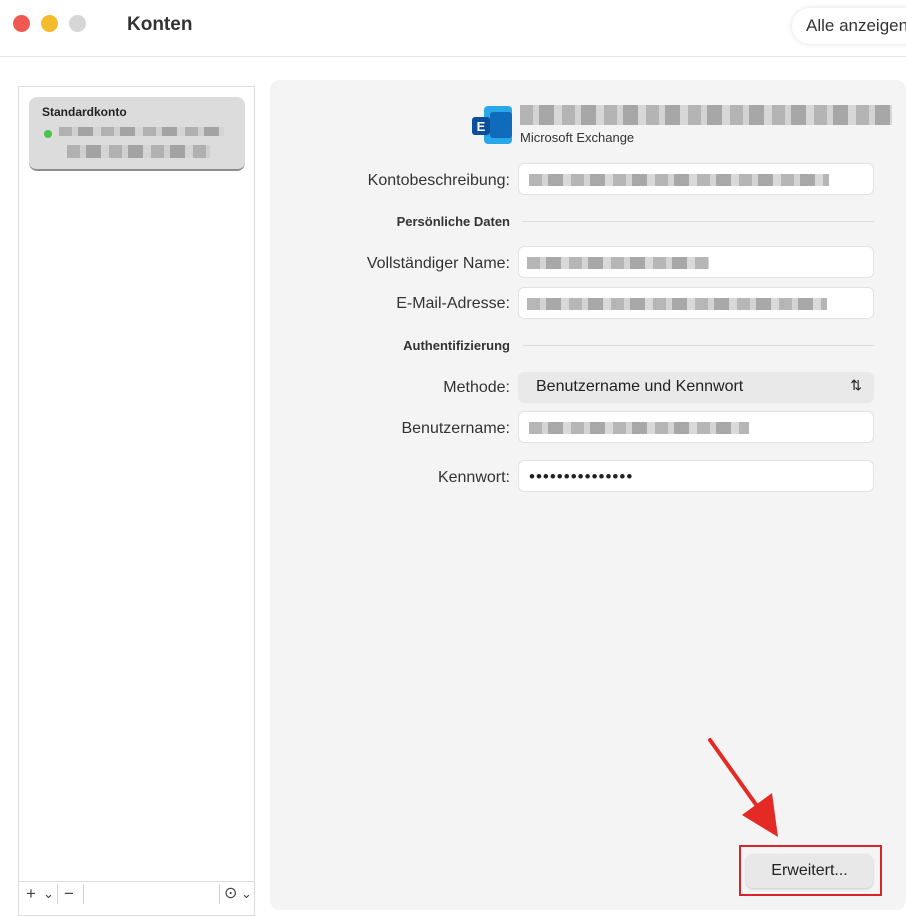  What do you see at coordinates (453, 303) in the screenshot?
I see `email-label: E-Mail-Adresse:` at bounding box center [453, 303].